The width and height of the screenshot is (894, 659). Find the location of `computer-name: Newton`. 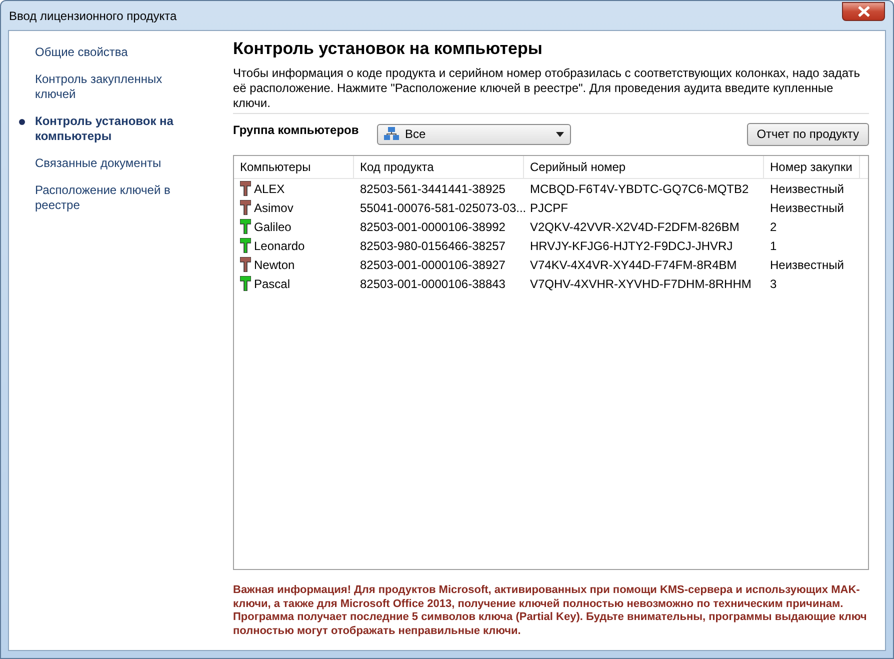

computer-name: Newton is located at coordinates (274, 265).